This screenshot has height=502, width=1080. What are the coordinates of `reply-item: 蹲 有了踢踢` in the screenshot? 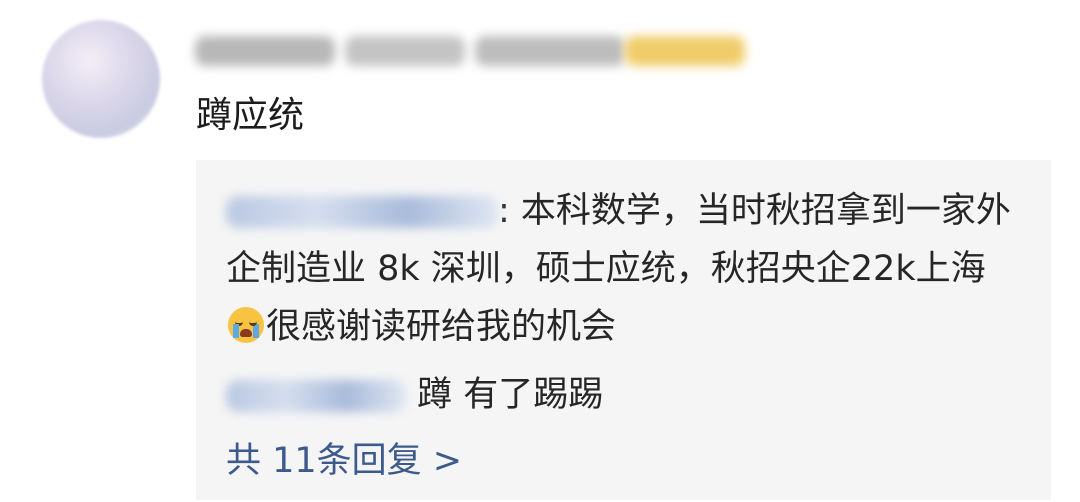 It's located at (621, 395).